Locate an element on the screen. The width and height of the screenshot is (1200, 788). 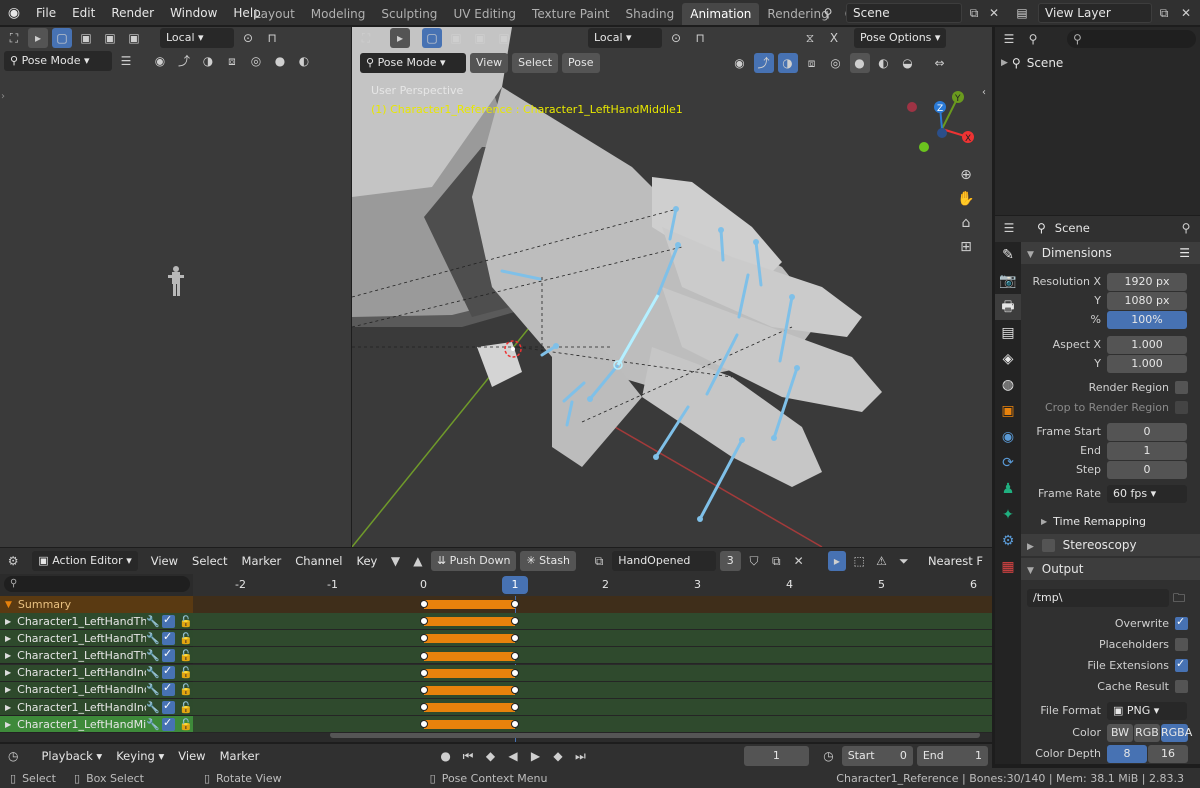
filter-icon: ⏷ is located at coordinates (904, 561).